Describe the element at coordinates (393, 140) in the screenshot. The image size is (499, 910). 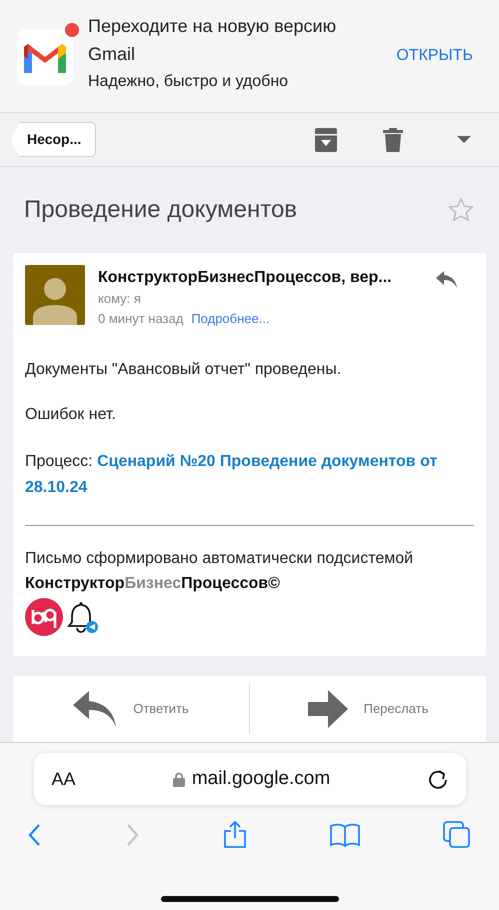
I see `trash-icon` at that location.